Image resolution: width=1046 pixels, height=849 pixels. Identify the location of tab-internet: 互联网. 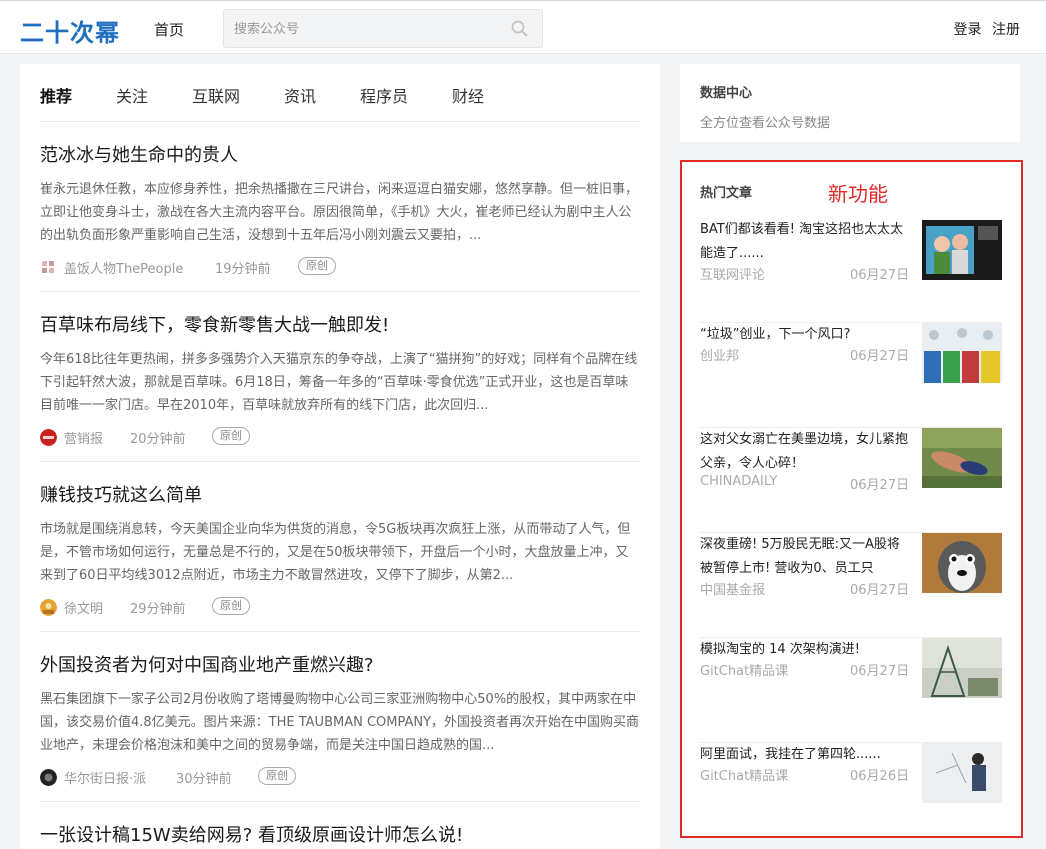
(216, 95).